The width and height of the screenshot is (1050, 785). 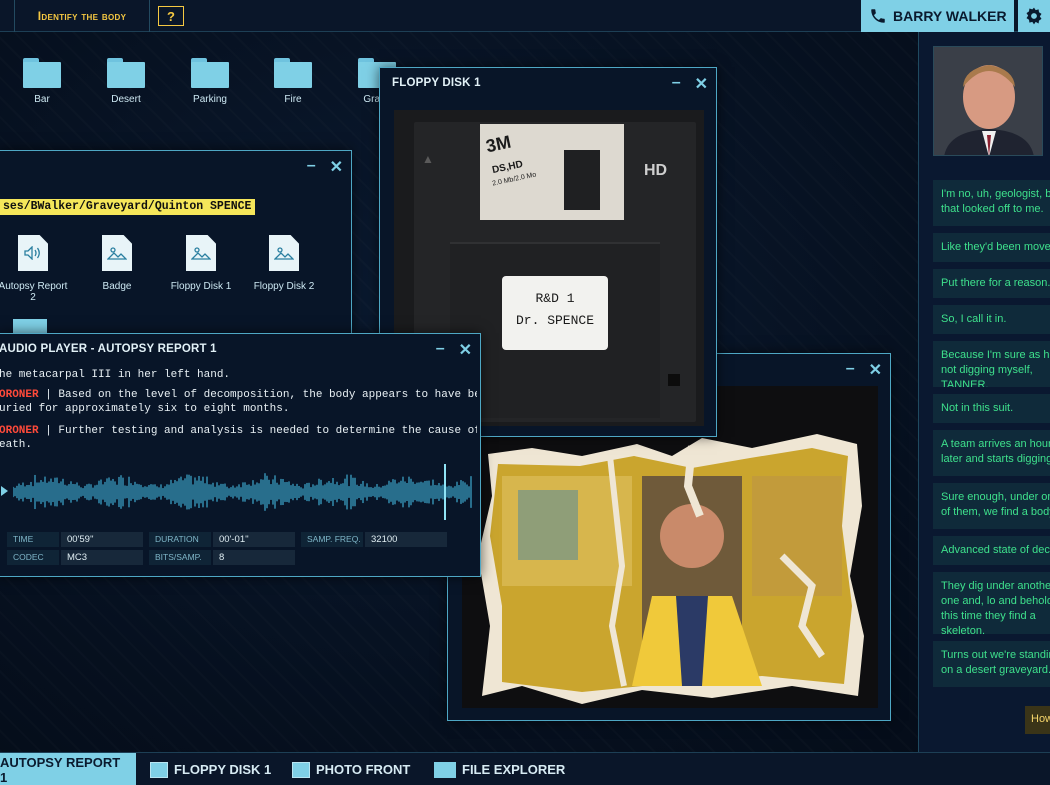 I want to click on top-bar: Identify the body ? BARRY WALKER, so click(x=525, y=16).